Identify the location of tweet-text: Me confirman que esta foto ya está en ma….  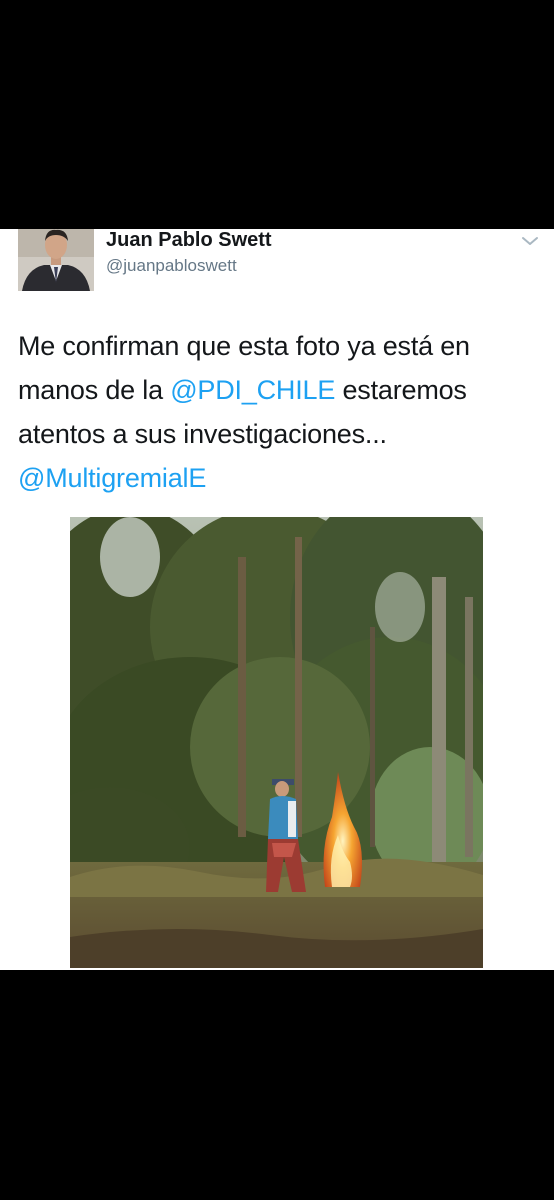
(278, 412).